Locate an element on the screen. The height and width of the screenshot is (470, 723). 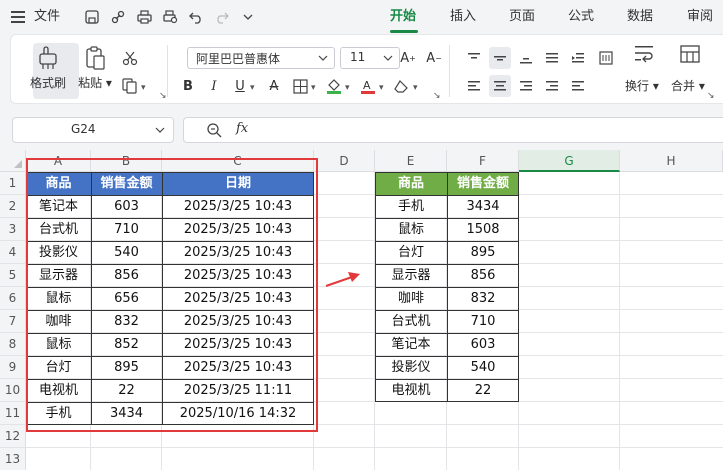
source-table-cell: 656 is located at coordinates (126, 298).